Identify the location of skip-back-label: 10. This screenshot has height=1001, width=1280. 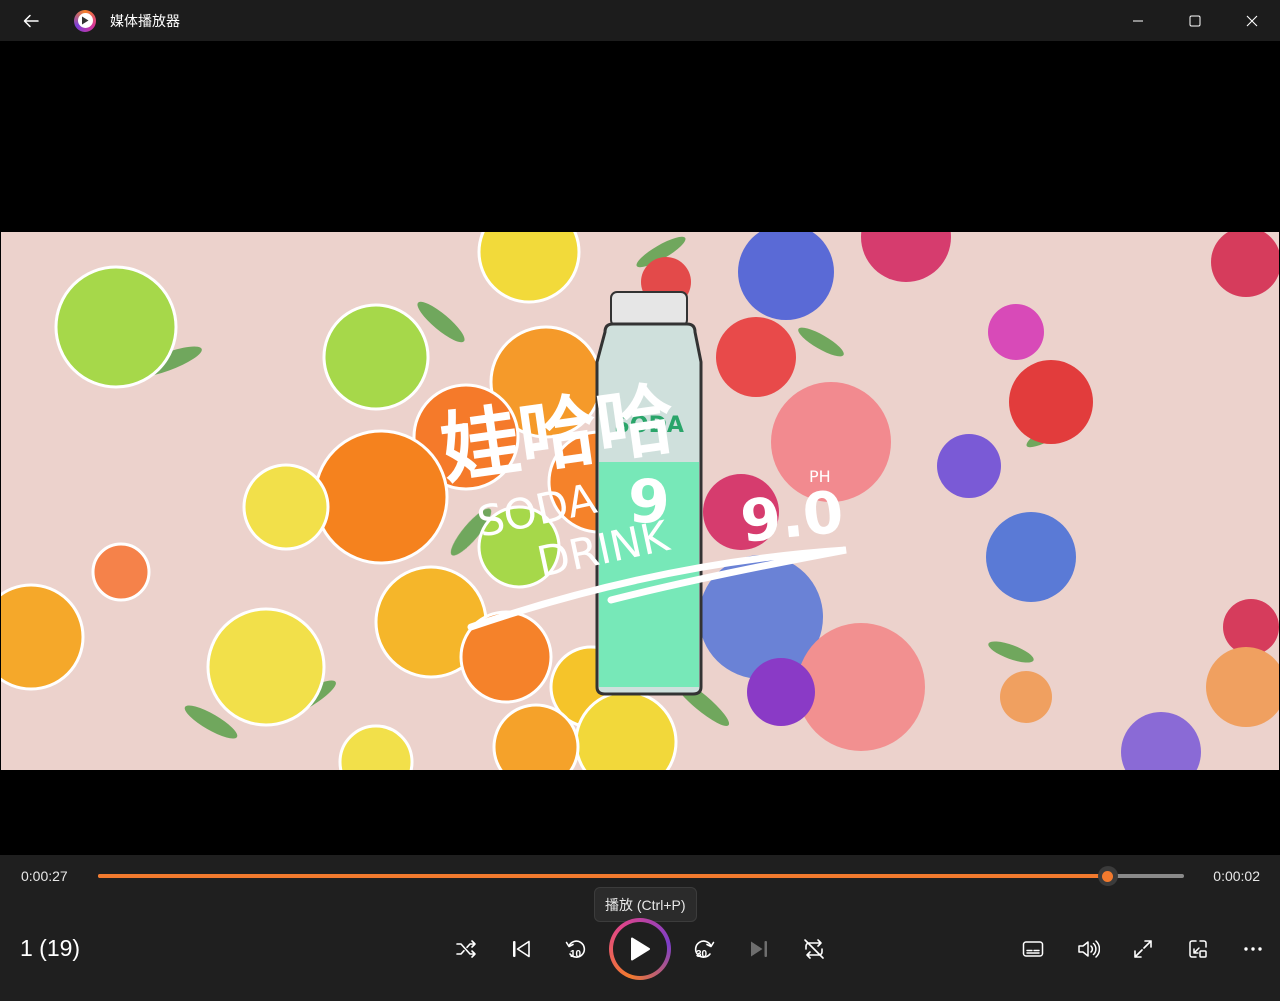
(576, 954).